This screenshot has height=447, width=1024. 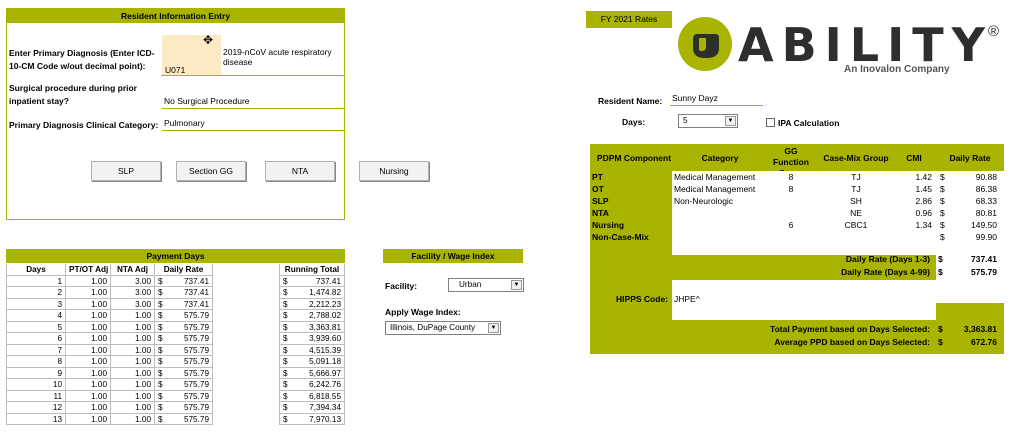 I want to click on running-total-cell-value: 2,212.23, so click(x=325, y=304).